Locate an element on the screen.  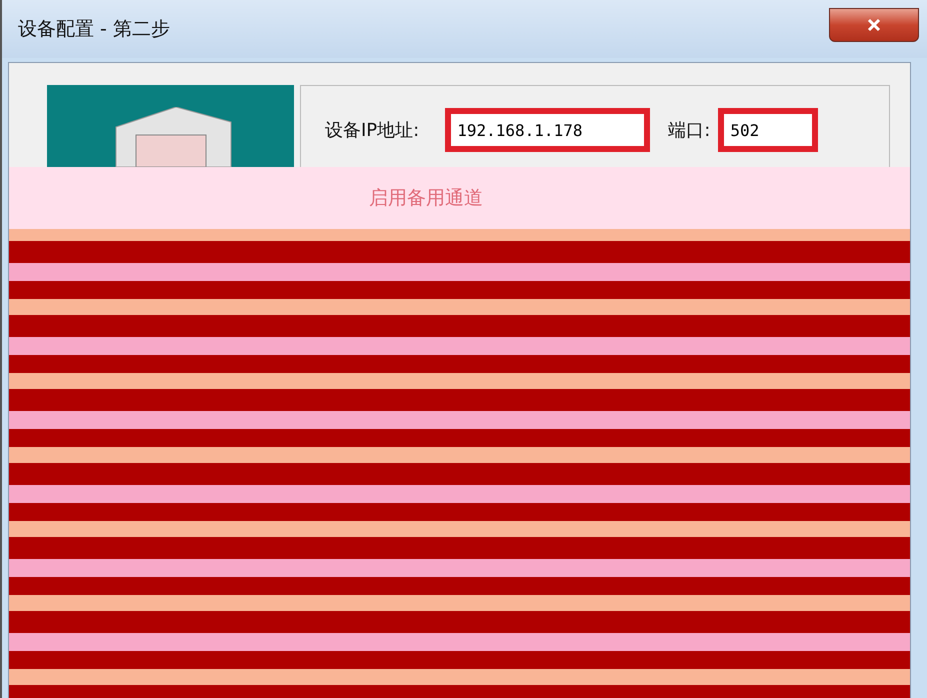
close-icon is located at coordinates (874, 25).